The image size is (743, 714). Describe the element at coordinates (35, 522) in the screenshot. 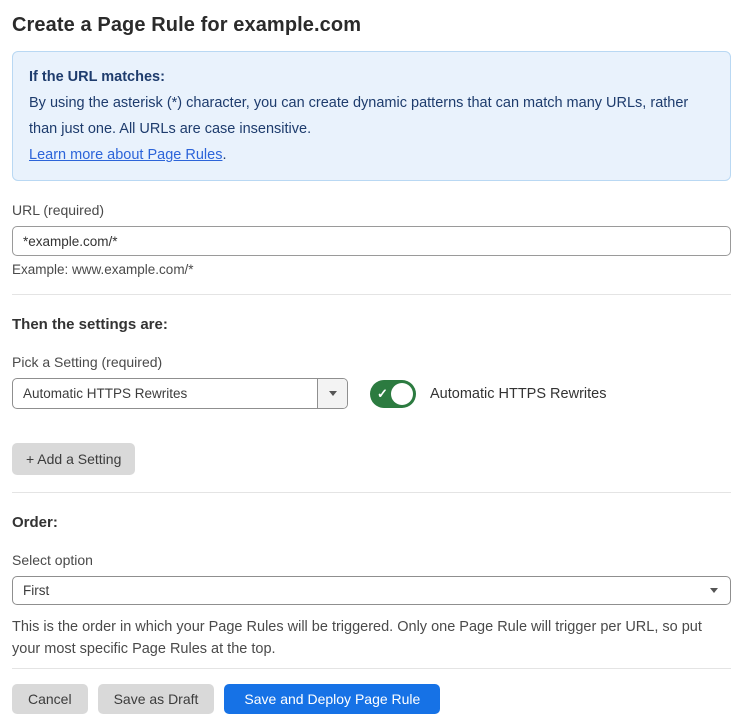

I see `order-section-heading: Order:` at that location.